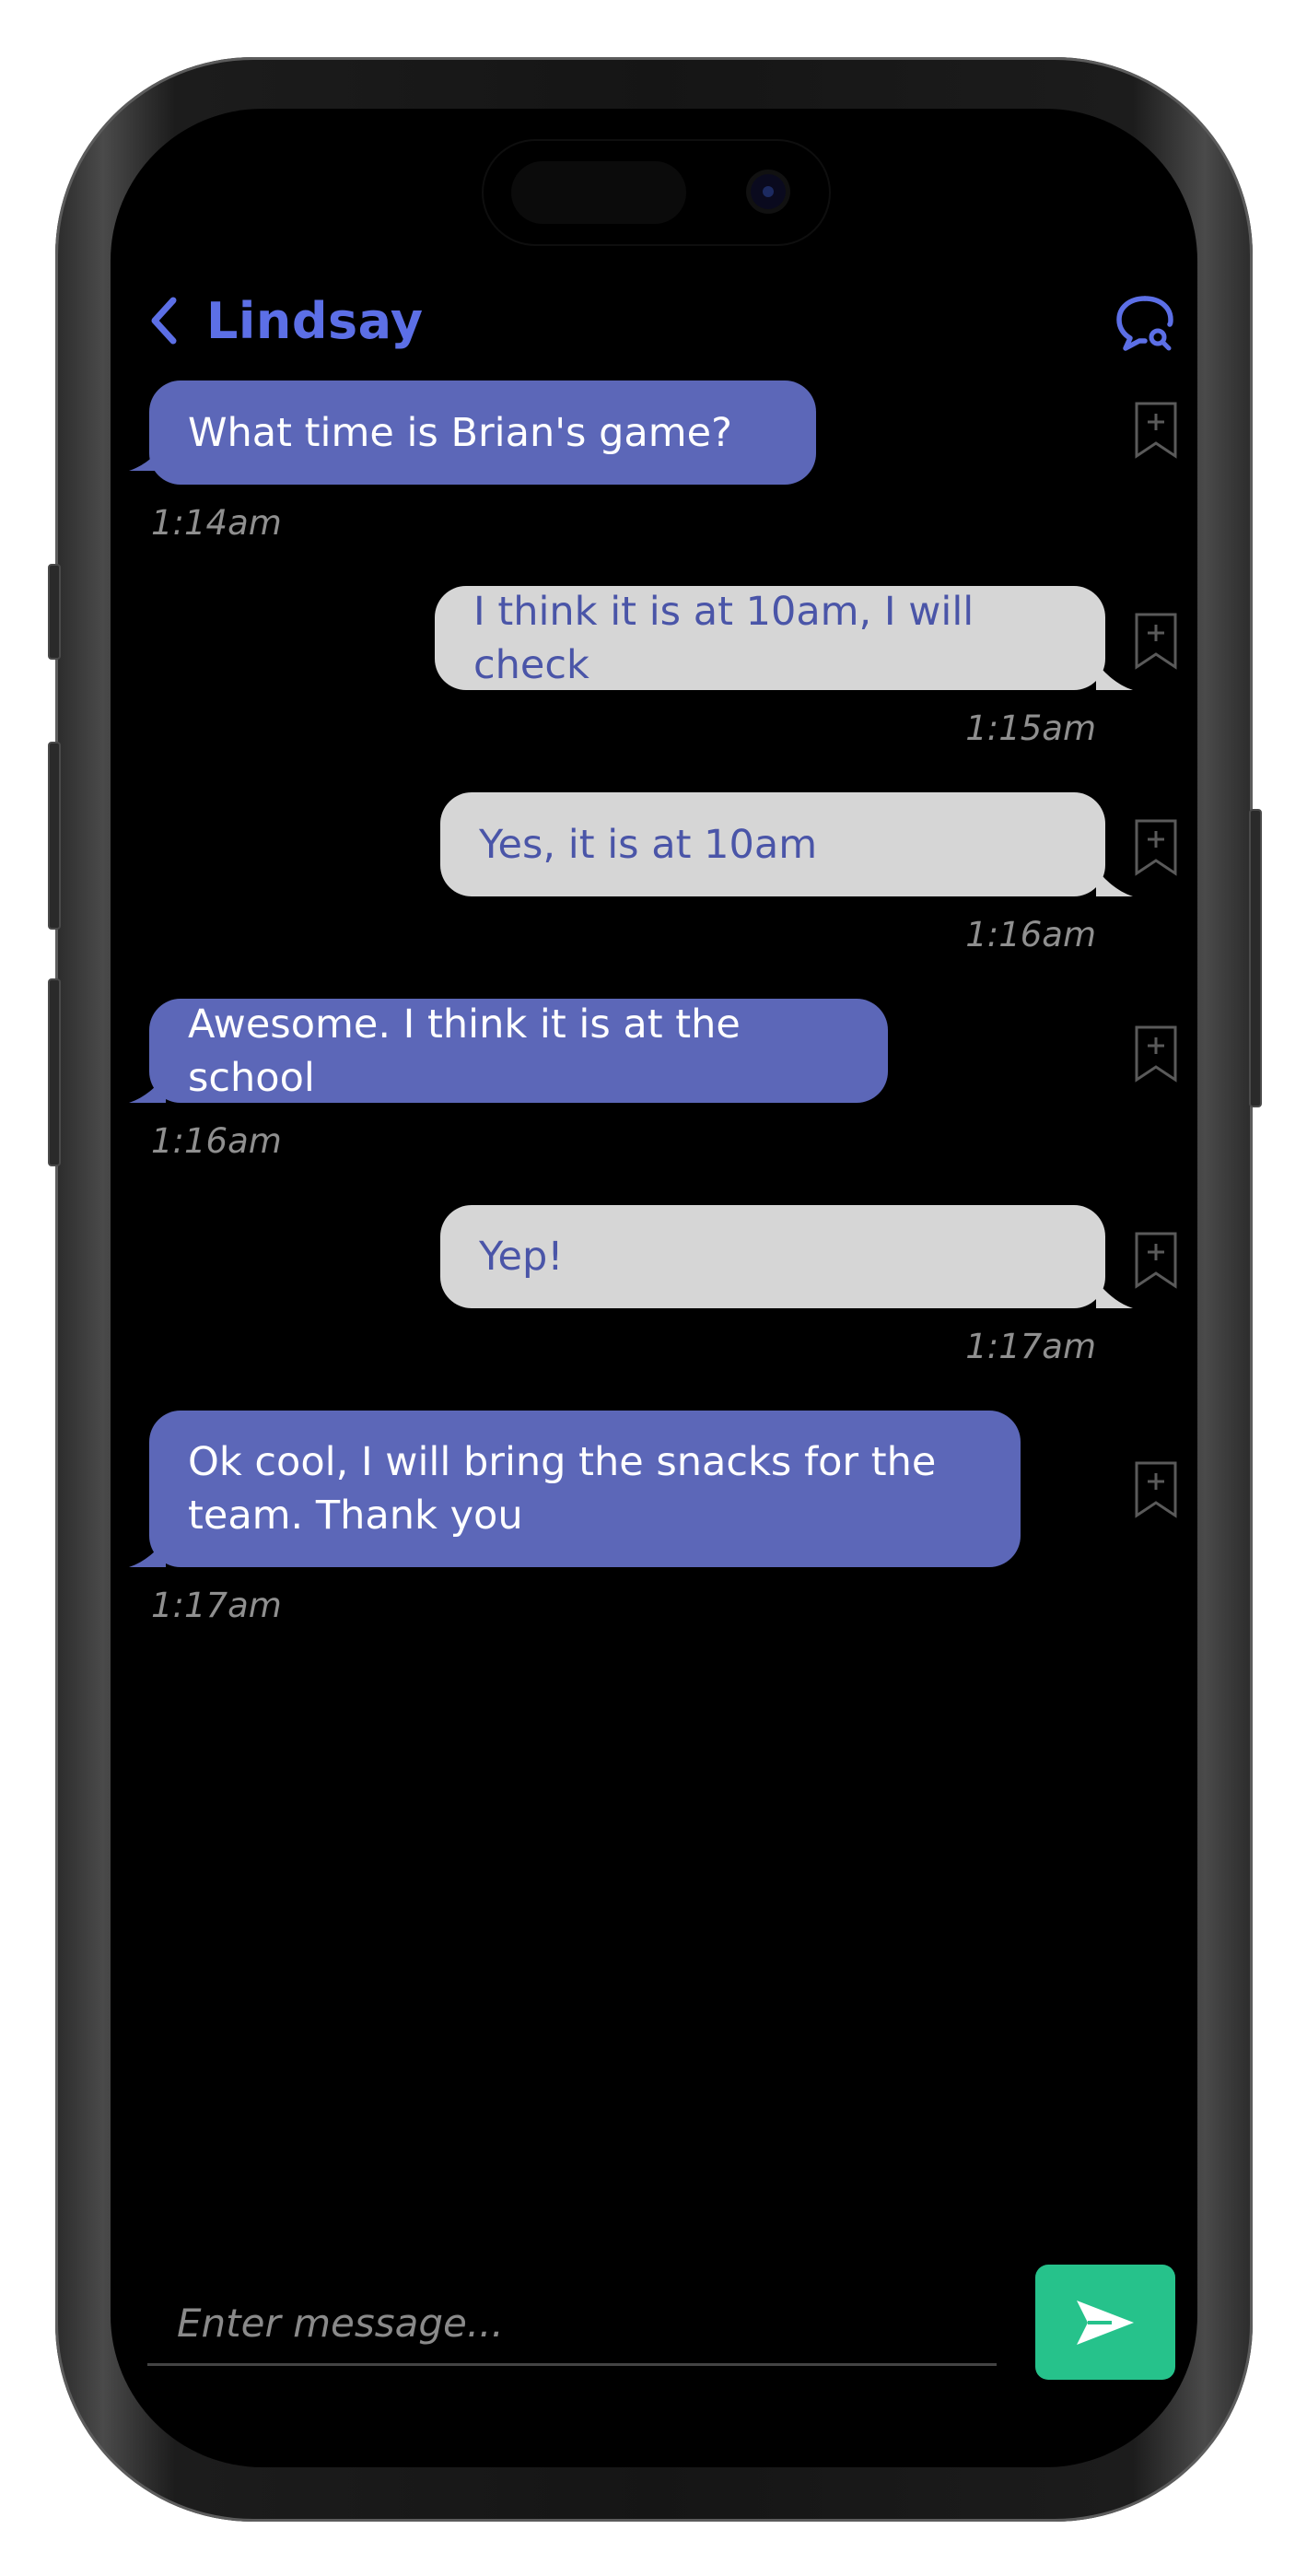  I want to click on chevron-left-icon, so click(164, 321).